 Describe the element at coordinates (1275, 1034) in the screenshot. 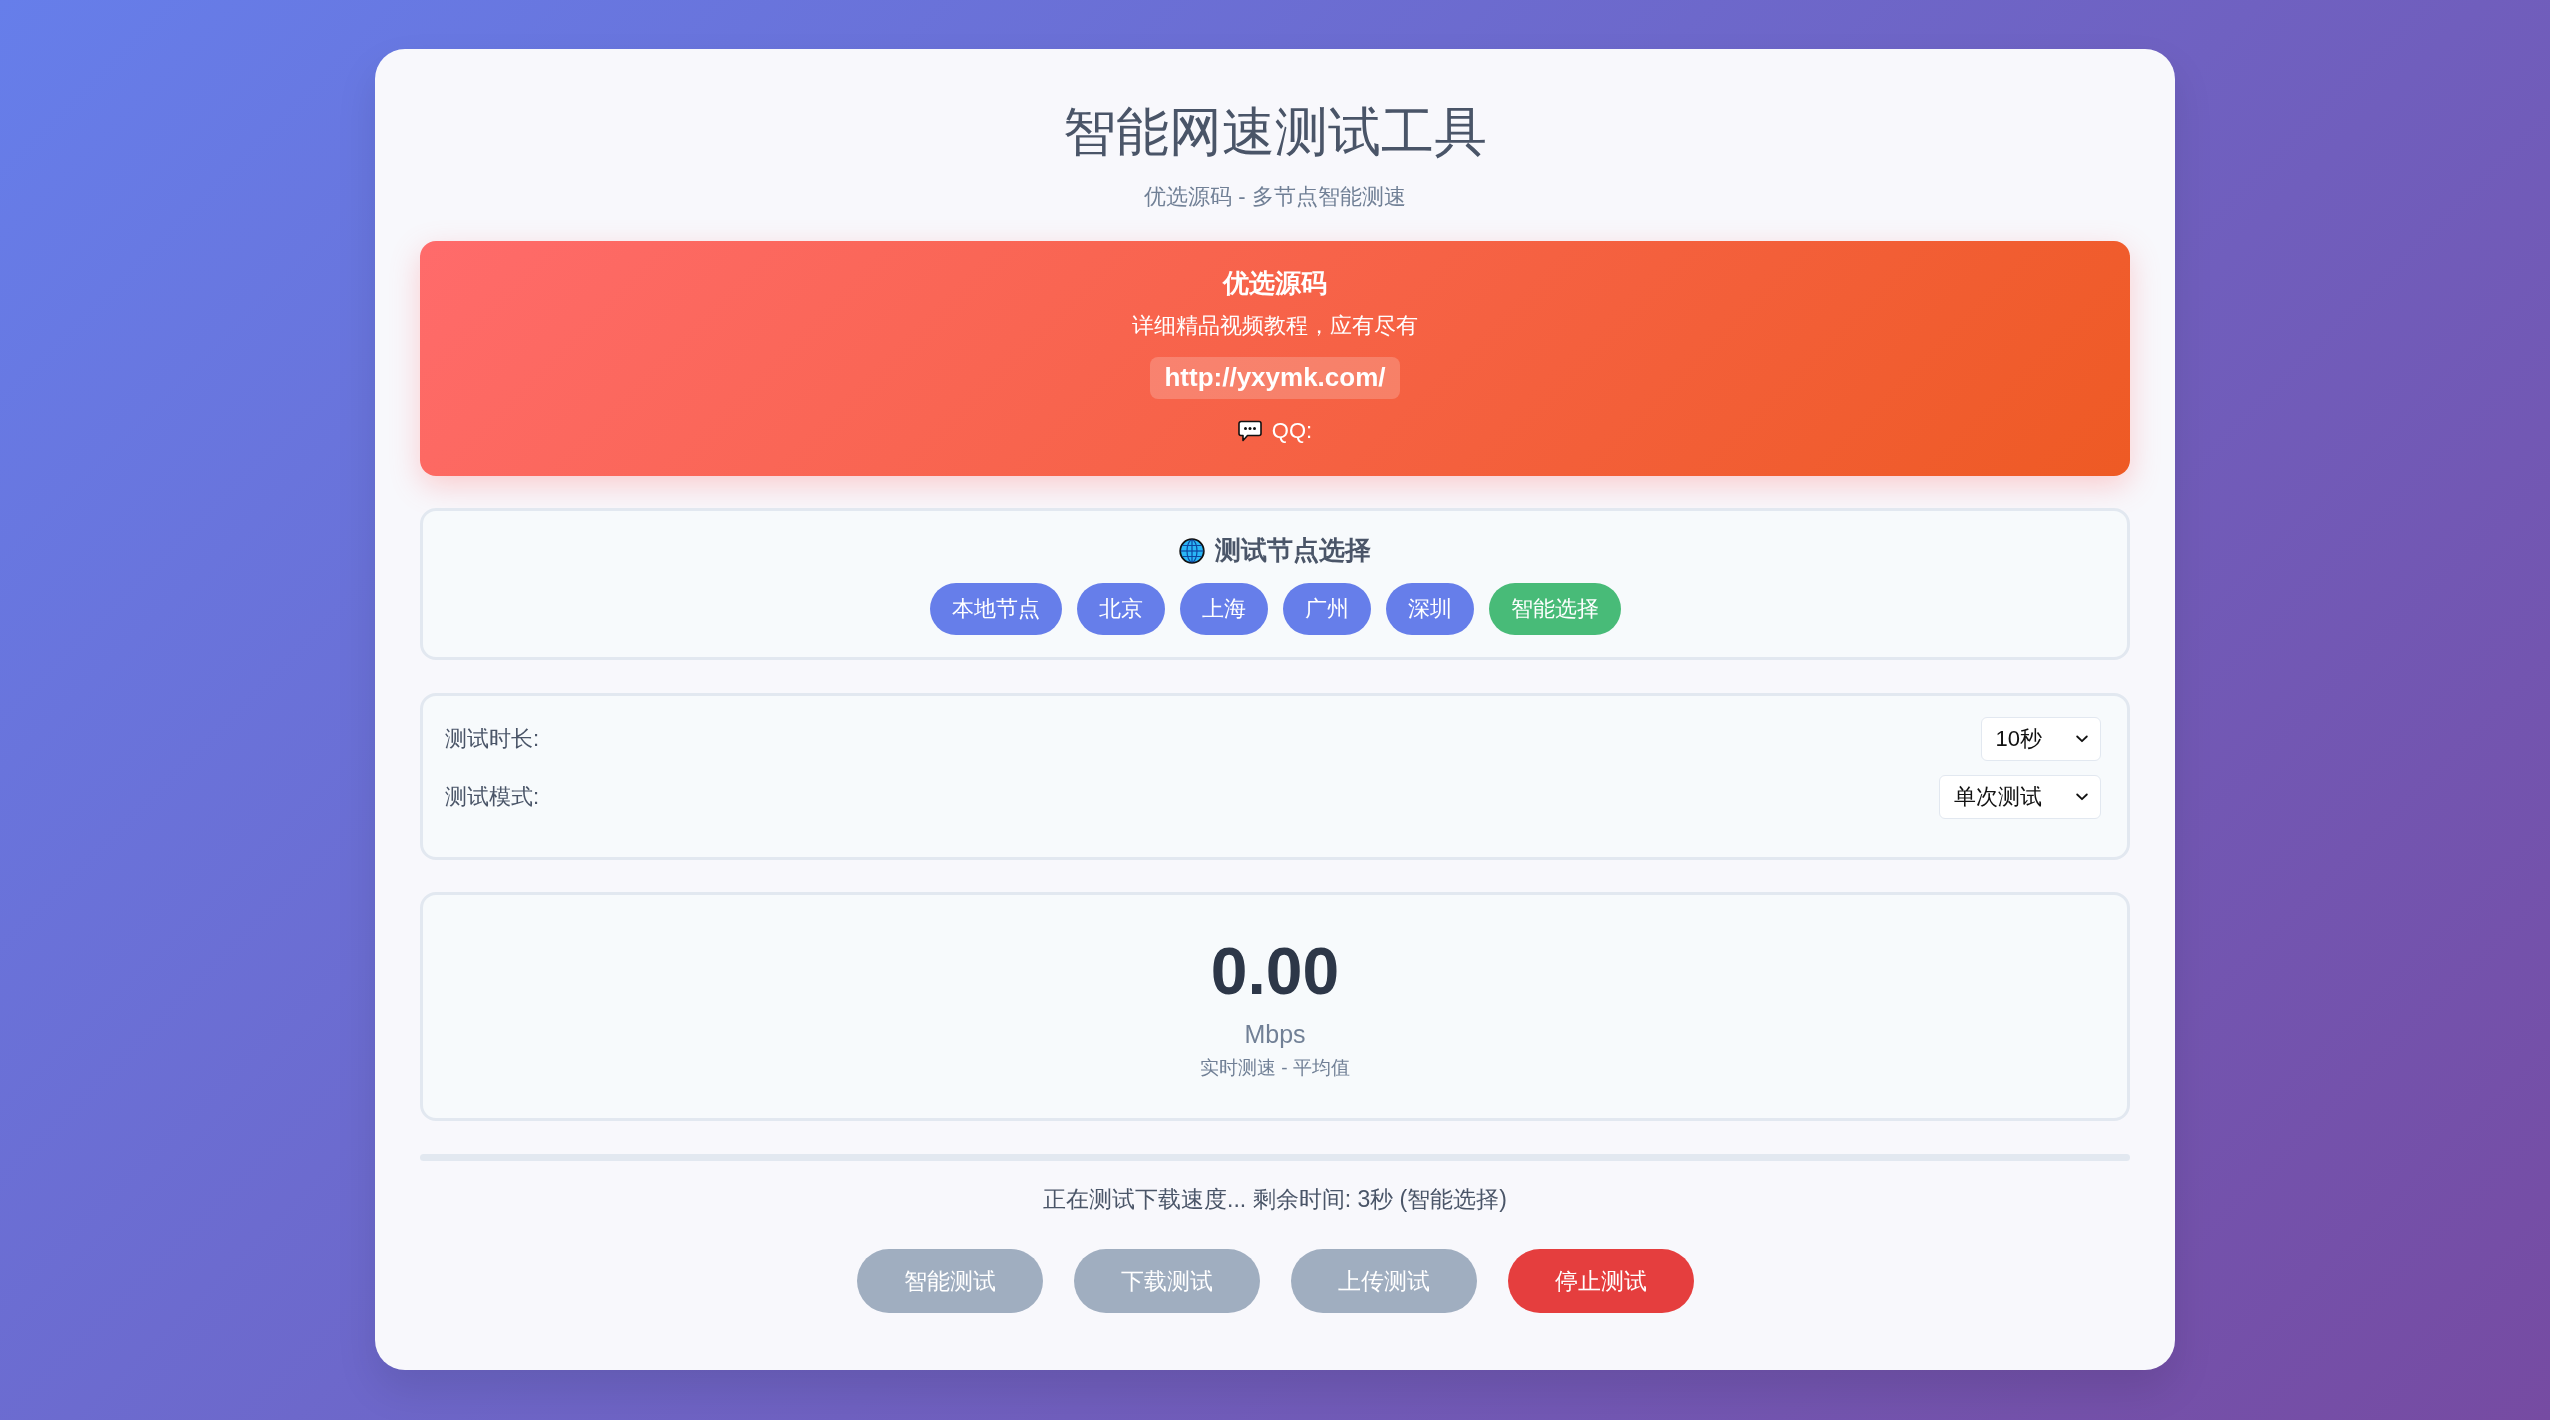

I see `speed-unit: Mbps` at that location.